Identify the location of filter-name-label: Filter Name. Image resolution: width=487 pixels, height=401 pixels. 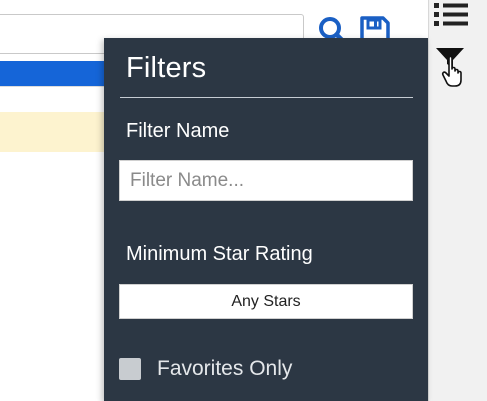
(178, 131).